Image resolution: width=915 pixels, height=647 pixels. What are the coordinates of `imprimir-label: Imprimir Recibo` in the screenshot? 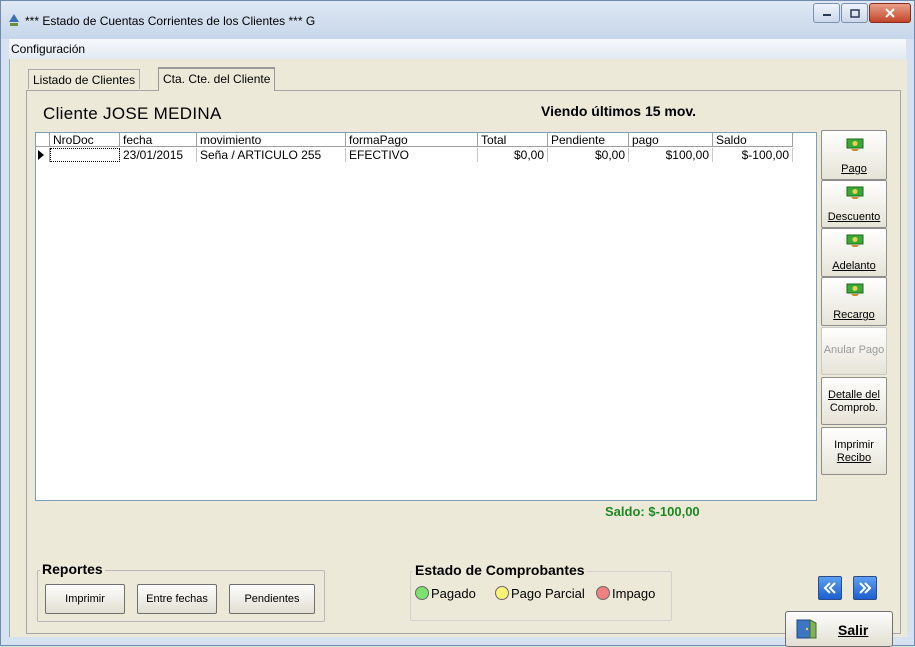 It's located at (854, 452).